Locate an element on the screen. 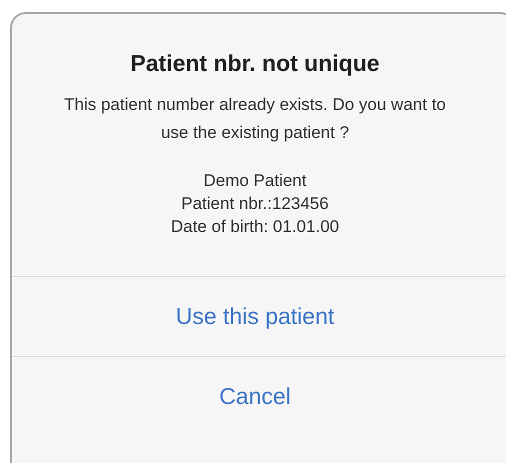 The image size is (506, 463). detail-text: Demo Patient is located at coordinates (254, 181).